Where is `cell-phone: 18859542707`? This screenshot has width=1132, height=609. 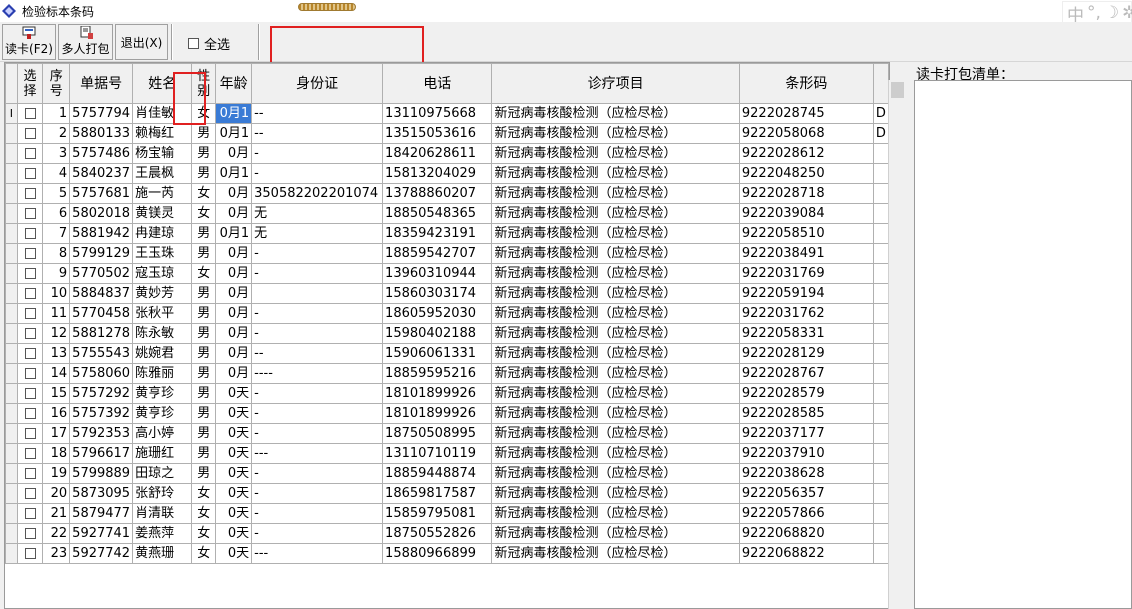
cell-phone: 18859542707 is located at coordinates (437, 253).